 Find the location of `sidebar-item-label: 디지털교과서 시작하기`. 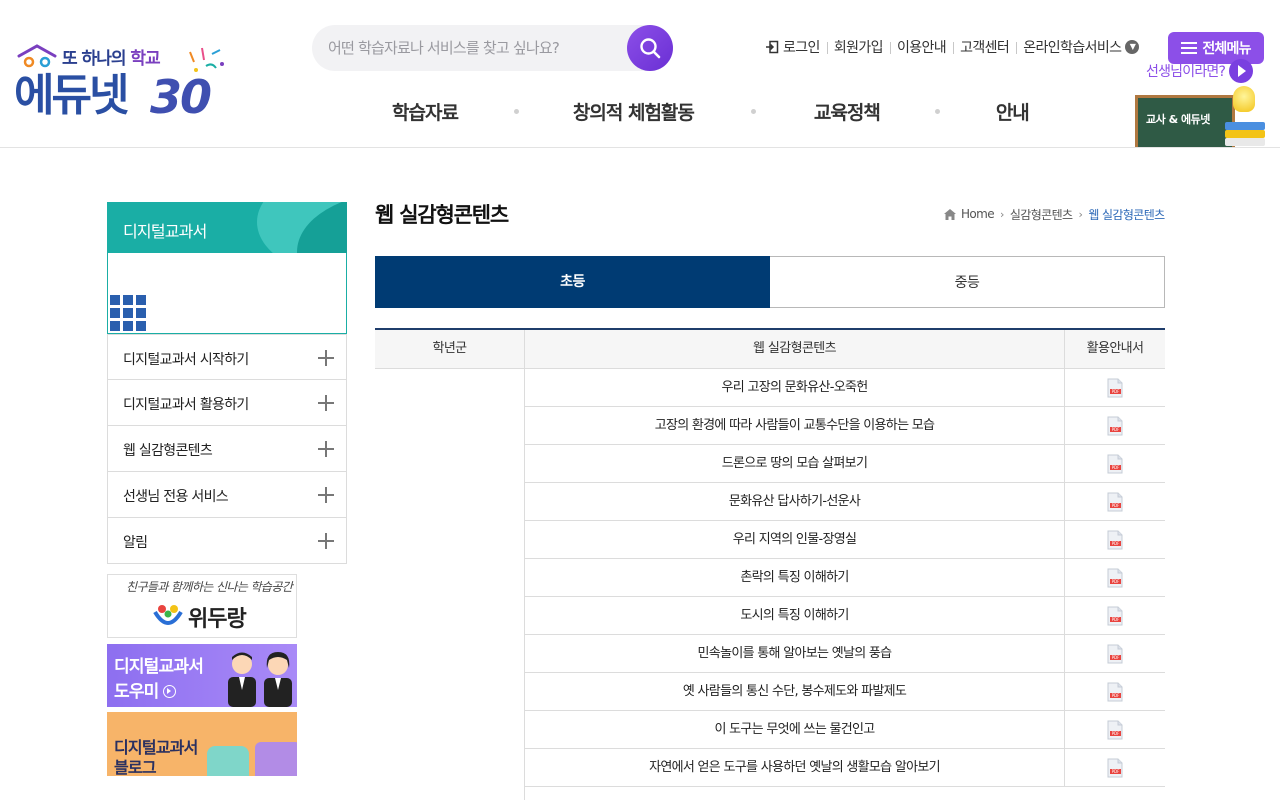

sidebar-item-label: 디지털교과서 시작하기 is located at coordinates (186, 360).